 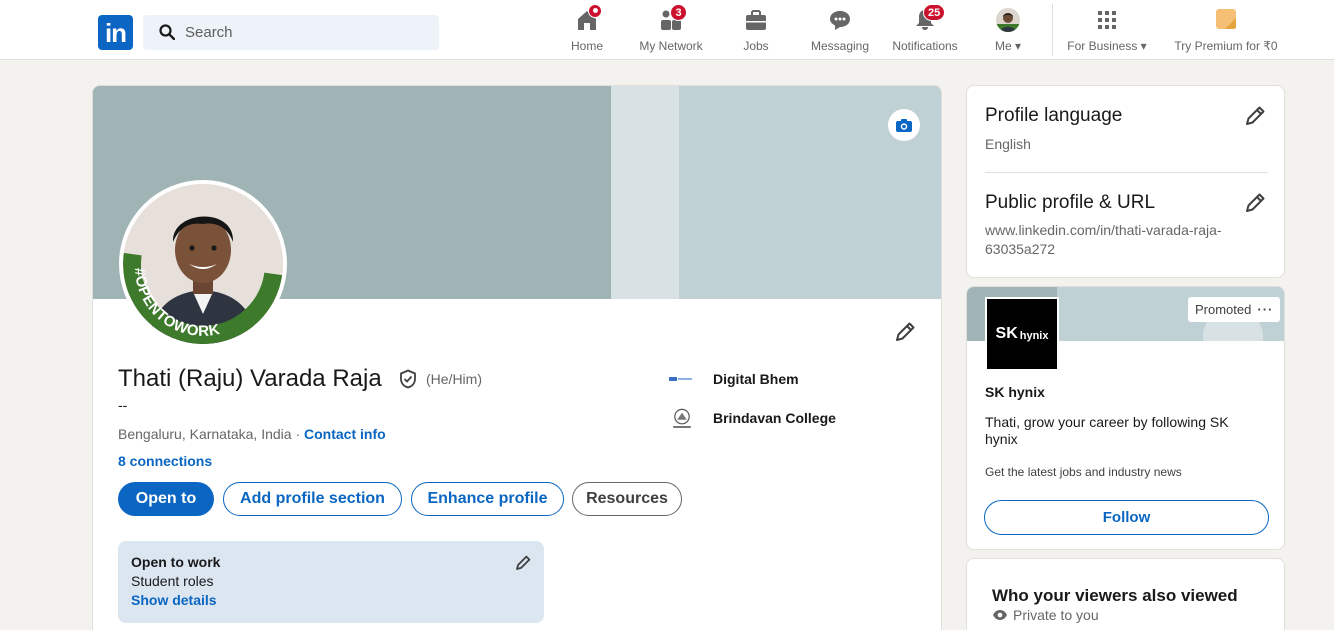 I want to click on bell-icon: 25, so click(x=929, y=19).